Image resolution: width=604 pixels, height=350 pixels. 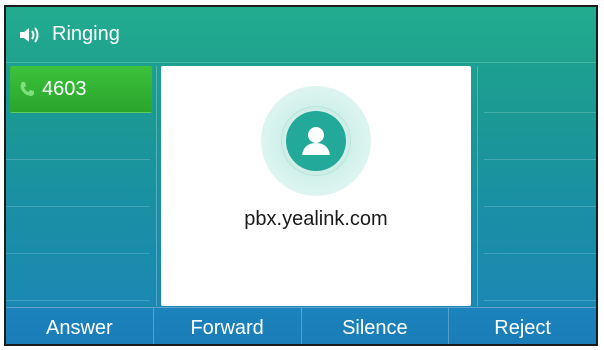 What do you see at coordinates (86, 34) in the screenshot?
I see `status-label: Ringing` at bounding box center [86, 34].